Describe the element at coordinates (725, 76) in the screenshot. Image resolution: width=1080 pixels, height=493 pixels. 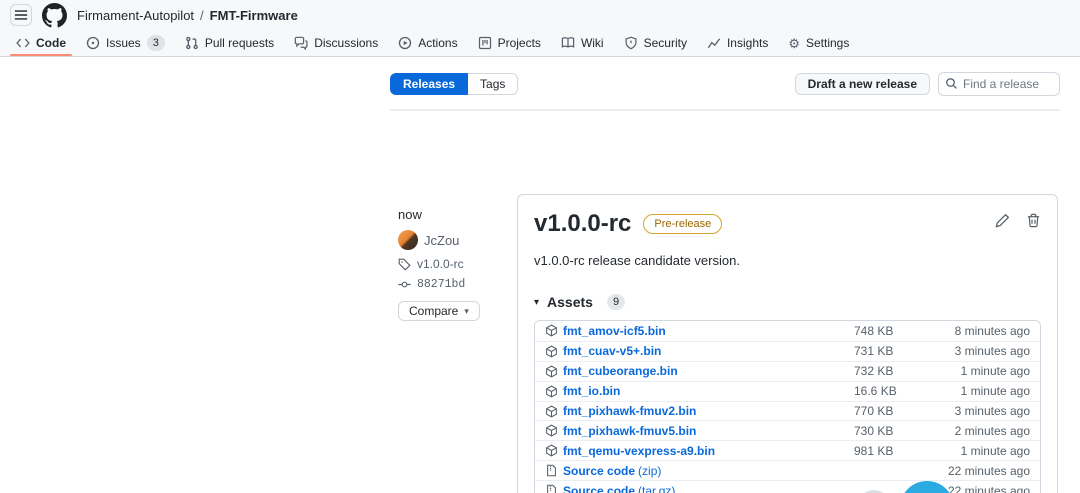
I see `releases-toolbar: Releases Tags Draft a new release` at that location.